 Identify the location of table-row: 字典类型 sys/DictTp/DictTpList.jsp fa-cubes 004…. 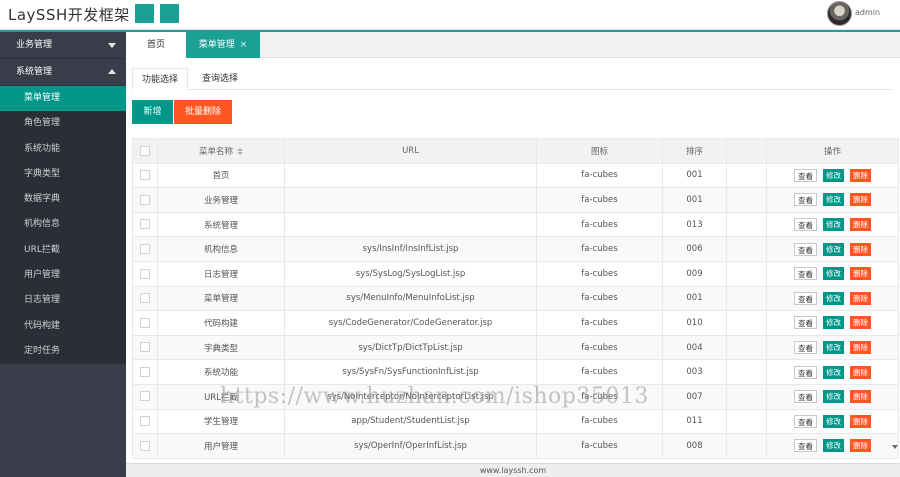
(515, 347).